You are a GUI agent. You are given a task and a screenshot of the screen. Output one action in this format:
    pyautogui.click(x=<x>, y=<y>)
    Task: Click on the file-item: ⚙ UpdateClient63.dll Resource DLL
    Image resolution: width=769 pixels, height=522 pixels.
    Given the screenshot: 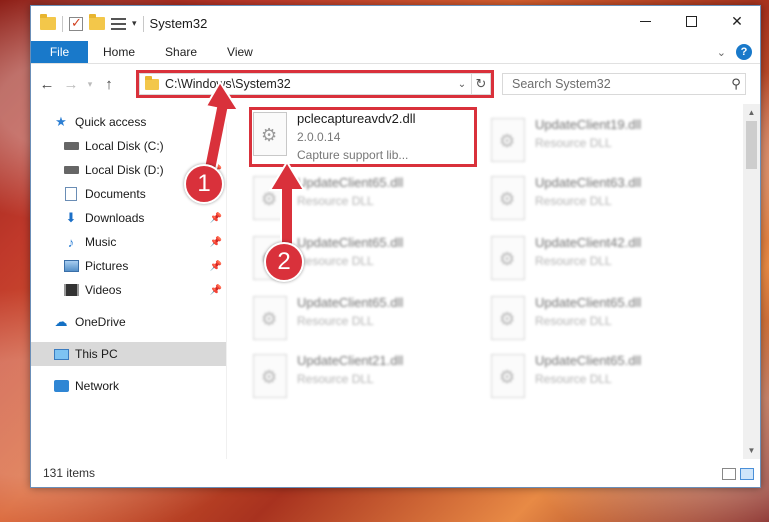 What is the action you would take?
    pyautogui.click(x=604, y=198)
    